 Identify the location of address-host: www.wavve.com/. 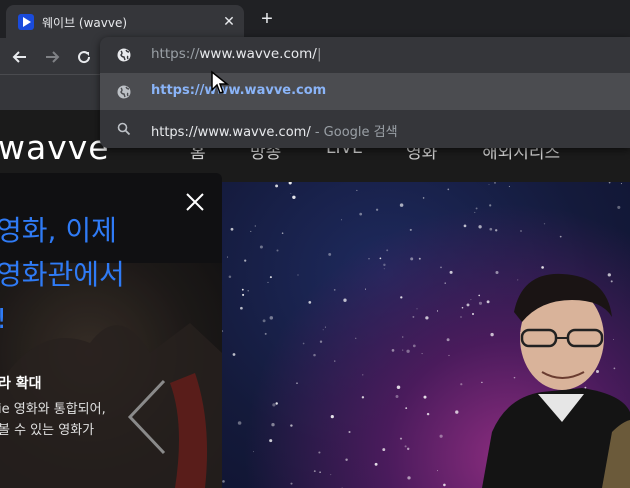
(258, 54).